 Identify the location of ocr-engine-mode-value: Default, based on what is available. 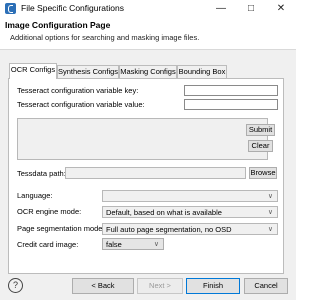
(164, 212).